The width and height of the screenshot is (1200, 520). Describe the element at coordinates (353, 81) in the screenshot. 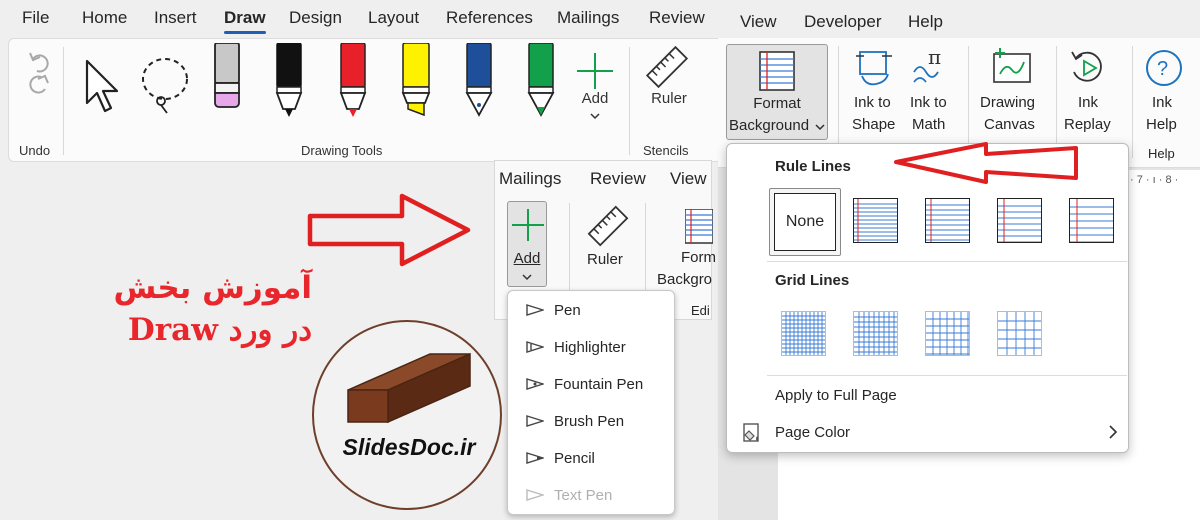

I see `red-pen-icon` at that location.